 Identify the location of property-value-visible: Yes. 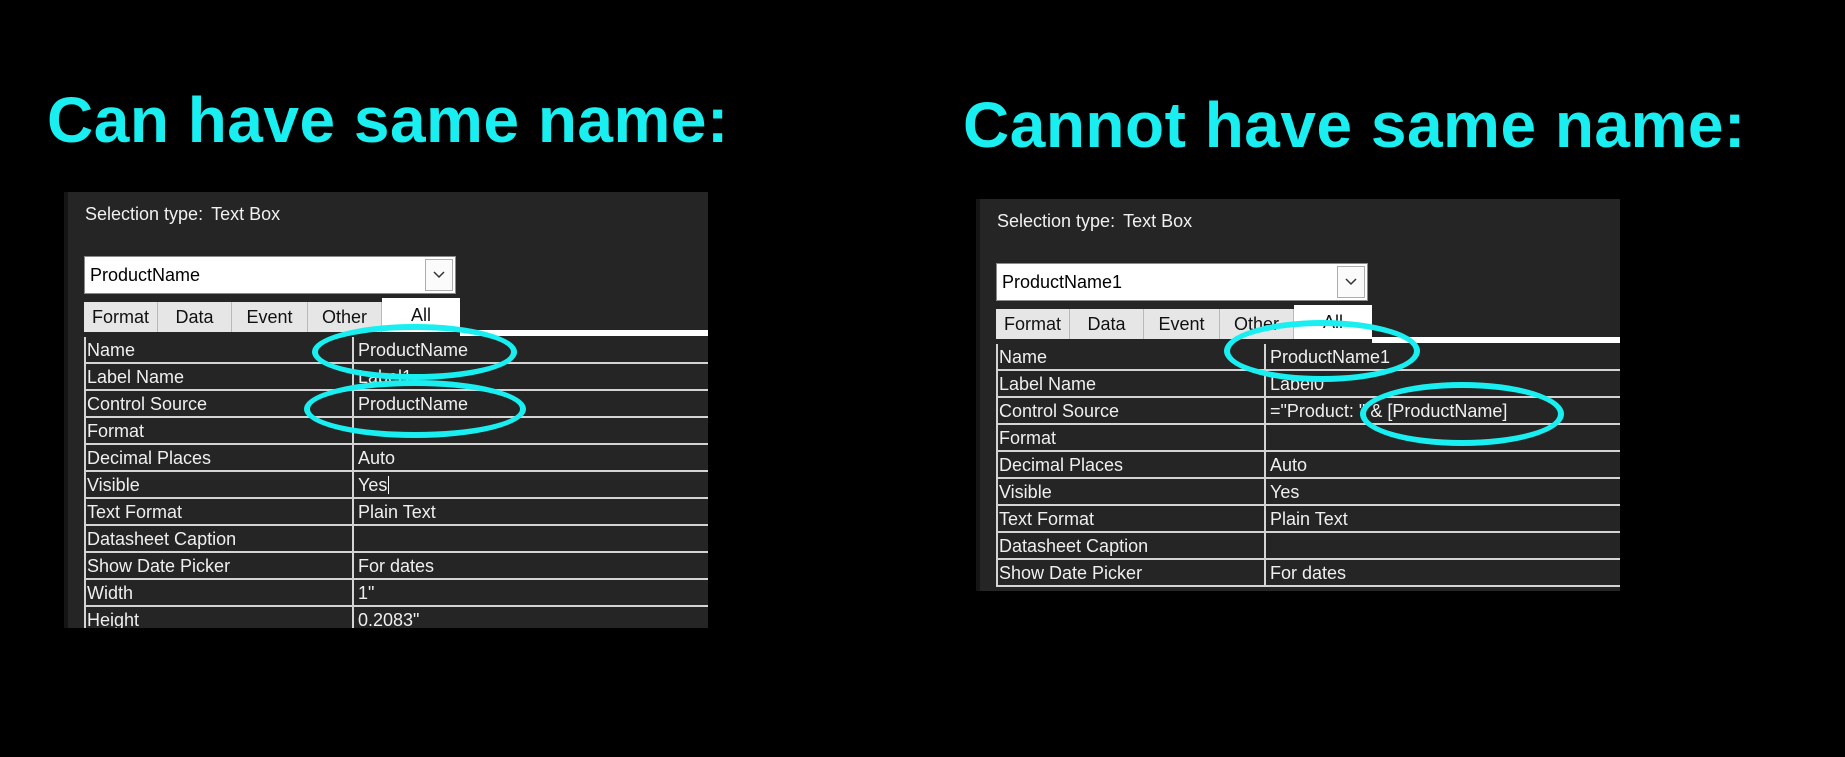
(374, 485).